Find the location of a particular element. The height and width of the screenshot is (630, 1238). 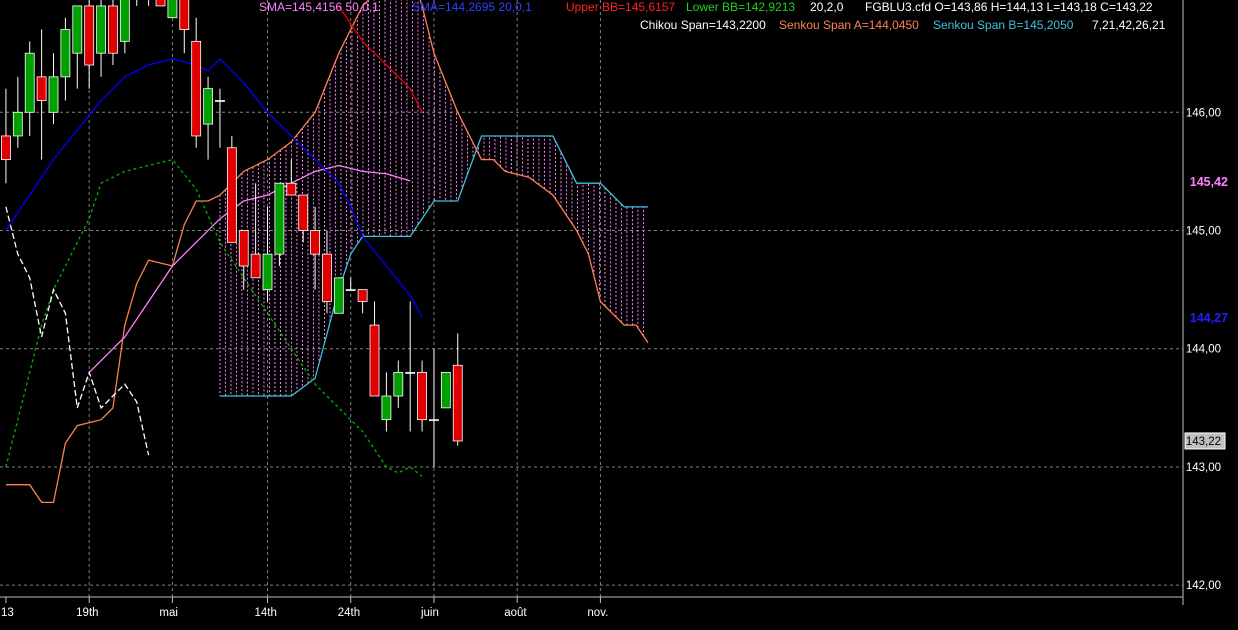

legend-senkou-a: Senkou Span A=144,0450 is located at coordinates (849, 25).